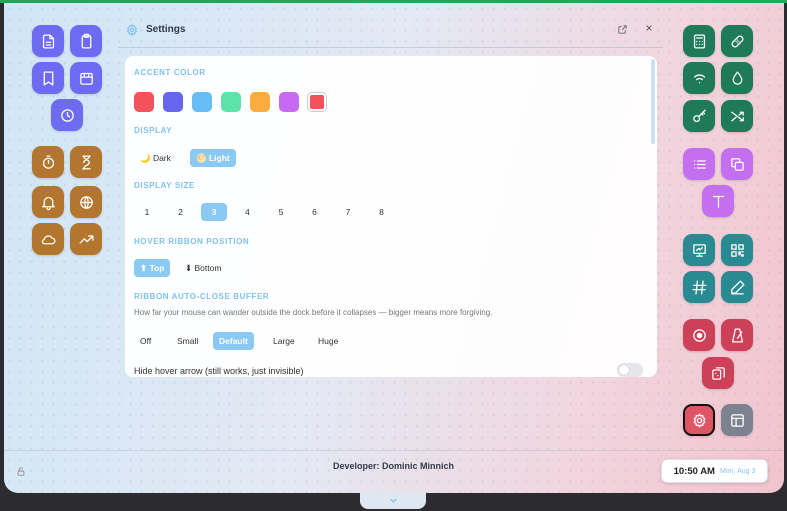  I want to click on ribbon-bottom-option: ⬇ Bottom, so click(203, 268).